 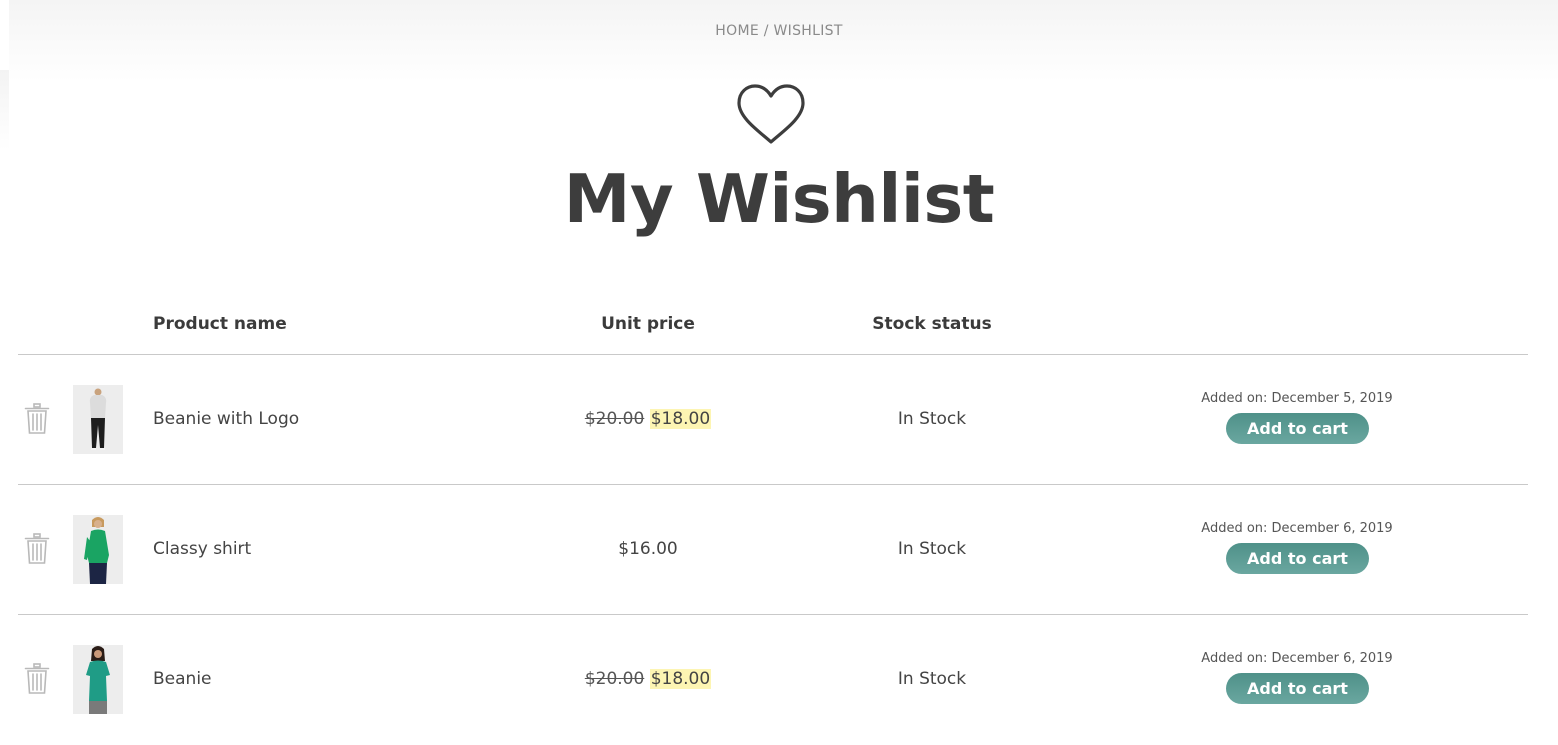 I want to click on column-header-unit-price: Unit price, so click(x=648, y=324).